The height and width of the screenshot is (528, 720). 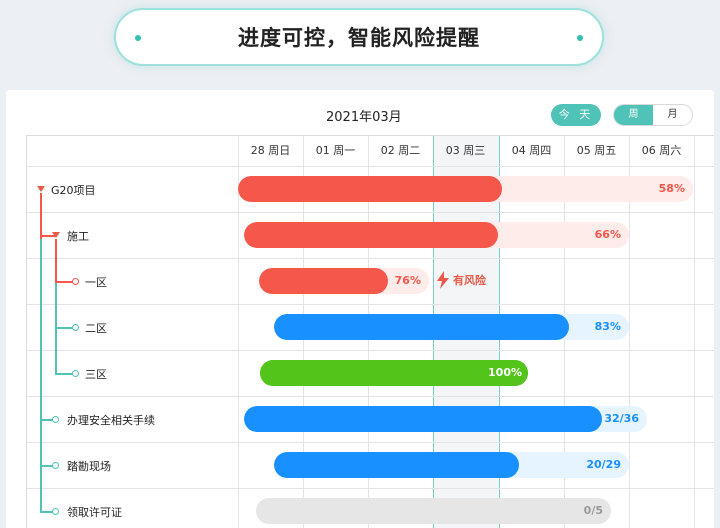 I want to click on risk-warning: 有风险, so click(x=461, y=280).